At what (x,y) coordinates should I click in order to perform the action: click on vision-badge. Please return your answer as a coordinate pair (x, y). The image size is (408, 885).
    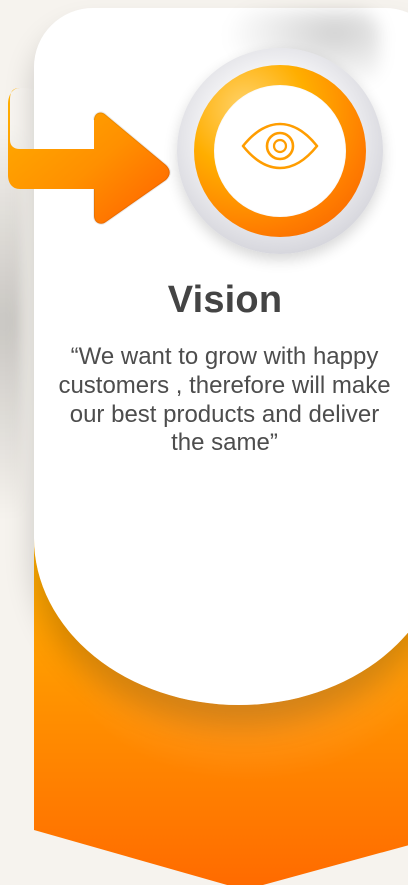
    Looking at the image, I should click on (280, 151).